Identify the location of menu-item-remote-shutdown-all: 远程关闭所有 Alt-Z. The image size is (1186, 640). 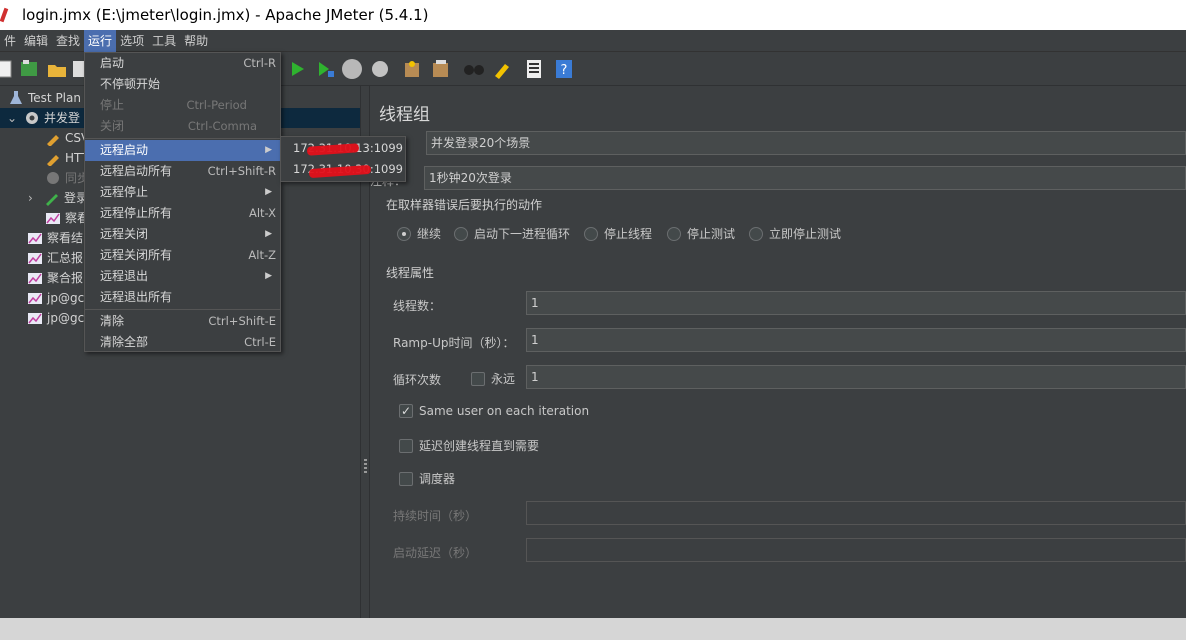
(182, 255).